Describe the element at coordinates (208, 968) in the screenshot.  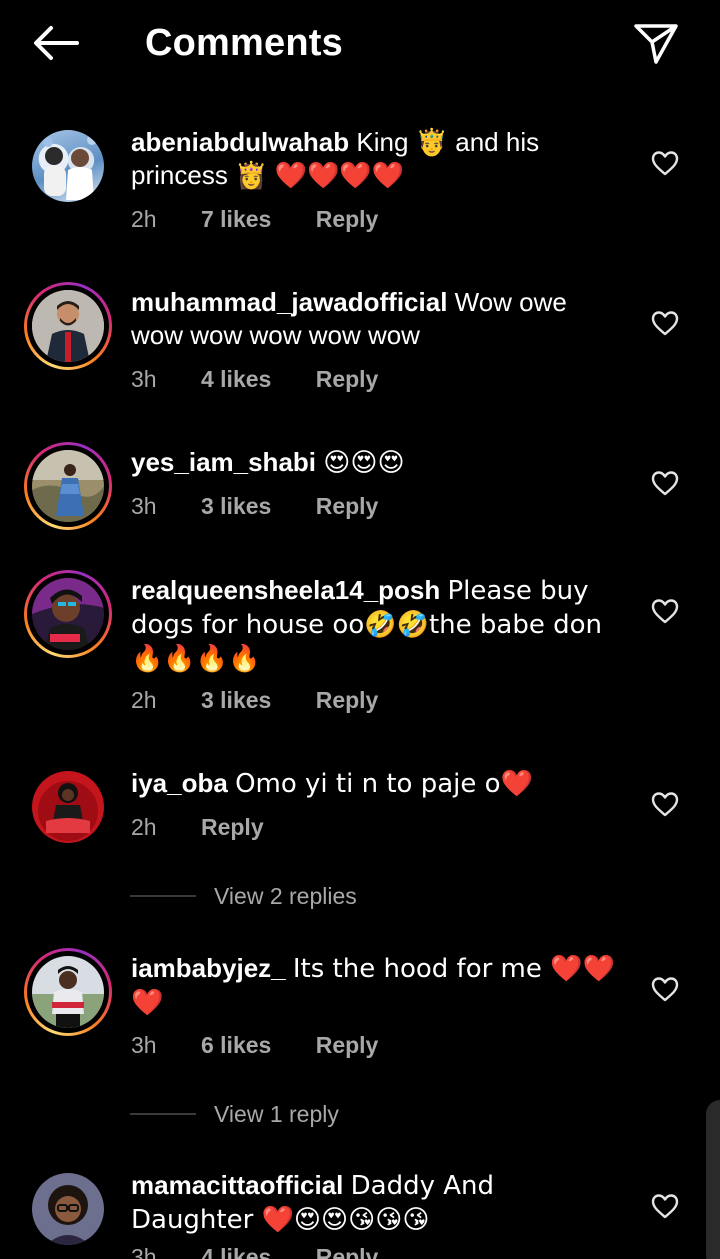
I see `comment-username: iambabyjez_` at that location.